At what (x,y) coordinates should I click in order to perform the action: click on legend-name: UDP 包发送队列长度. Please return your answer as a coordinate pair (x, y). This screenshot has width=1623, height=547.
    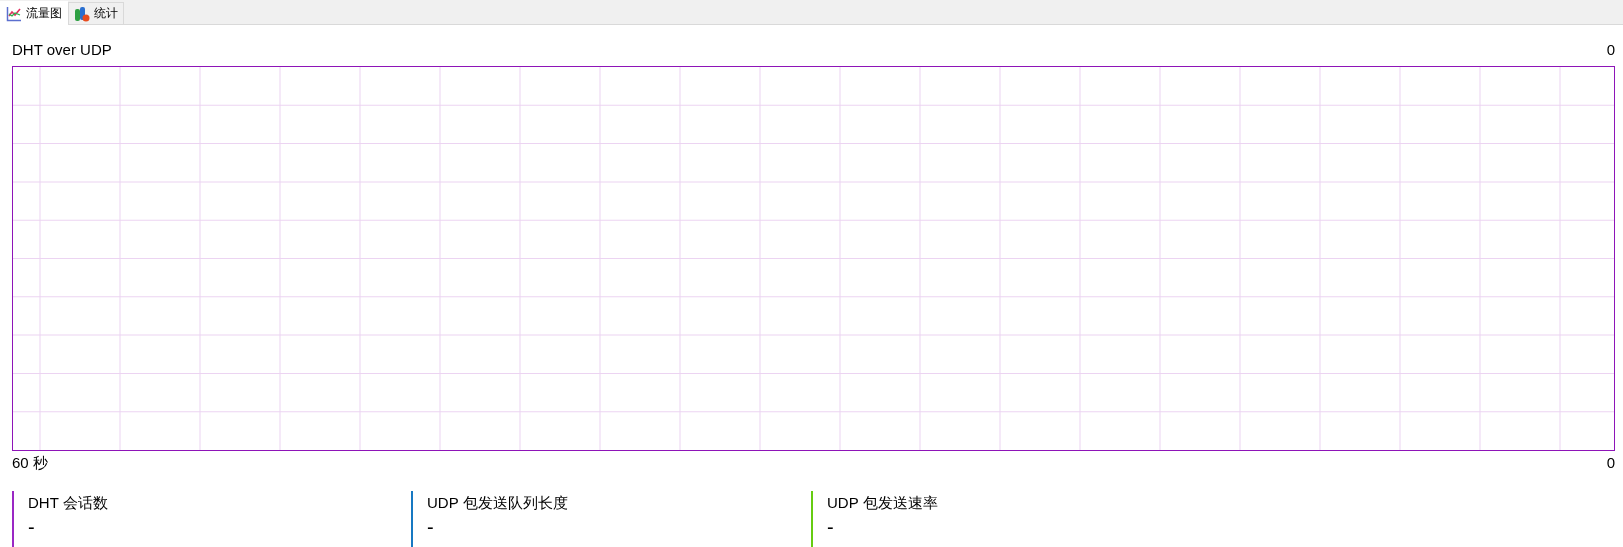
    Looking at the image, I should click on (498, 503).